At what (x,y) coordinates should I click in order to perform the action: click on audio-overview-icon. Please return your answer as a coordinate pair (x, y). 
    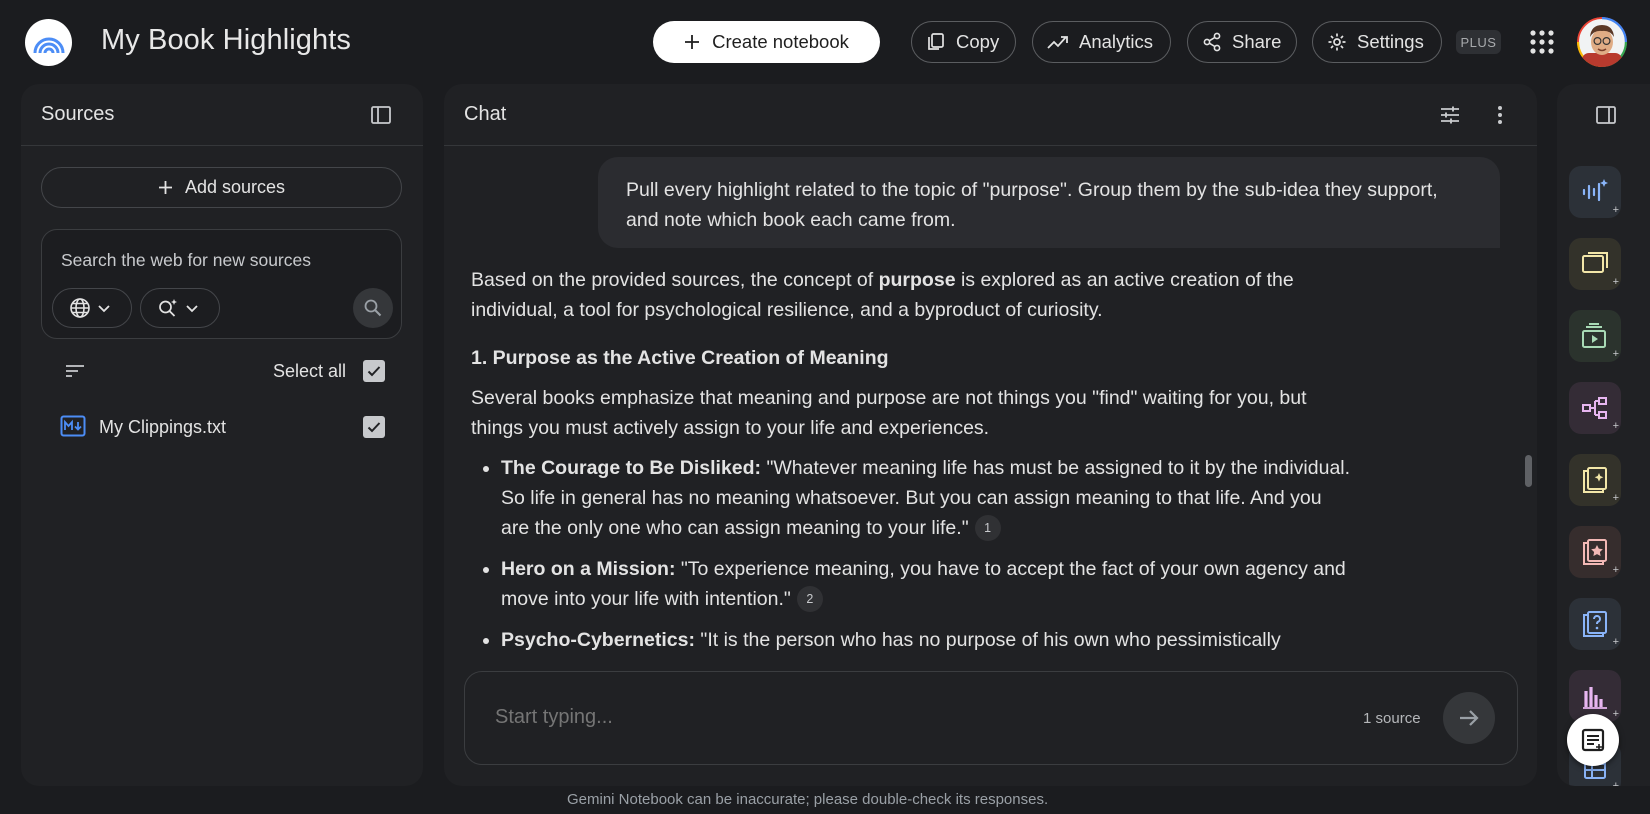
    Looking at the image, I should click on (1595, 190).